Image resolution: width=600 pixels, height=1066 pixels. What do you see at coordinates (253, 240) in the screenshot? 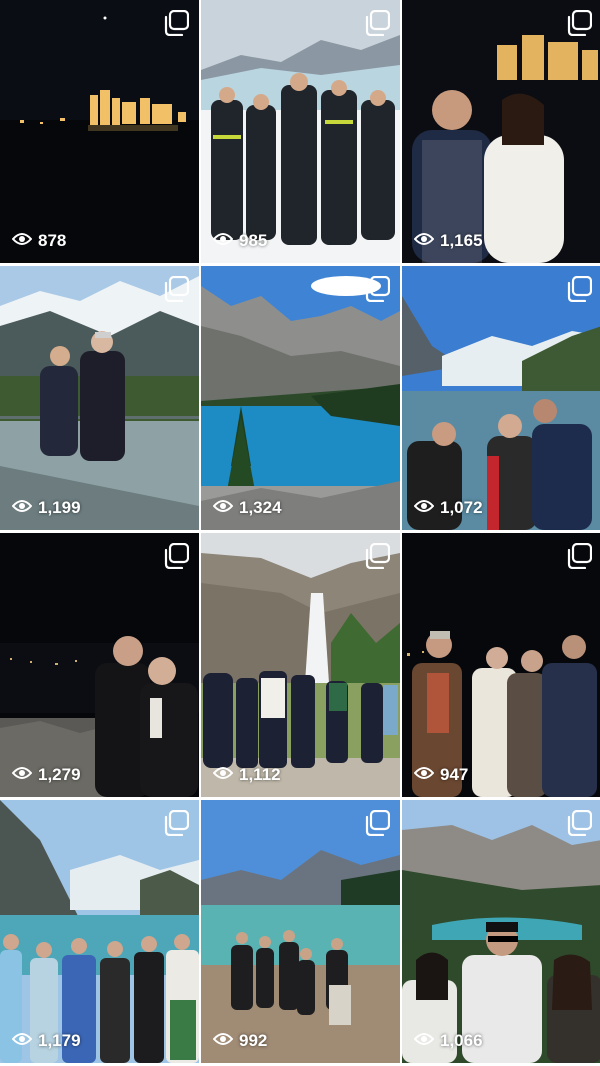
I see `view-count-label: 985` at bounding box center [253, 240].